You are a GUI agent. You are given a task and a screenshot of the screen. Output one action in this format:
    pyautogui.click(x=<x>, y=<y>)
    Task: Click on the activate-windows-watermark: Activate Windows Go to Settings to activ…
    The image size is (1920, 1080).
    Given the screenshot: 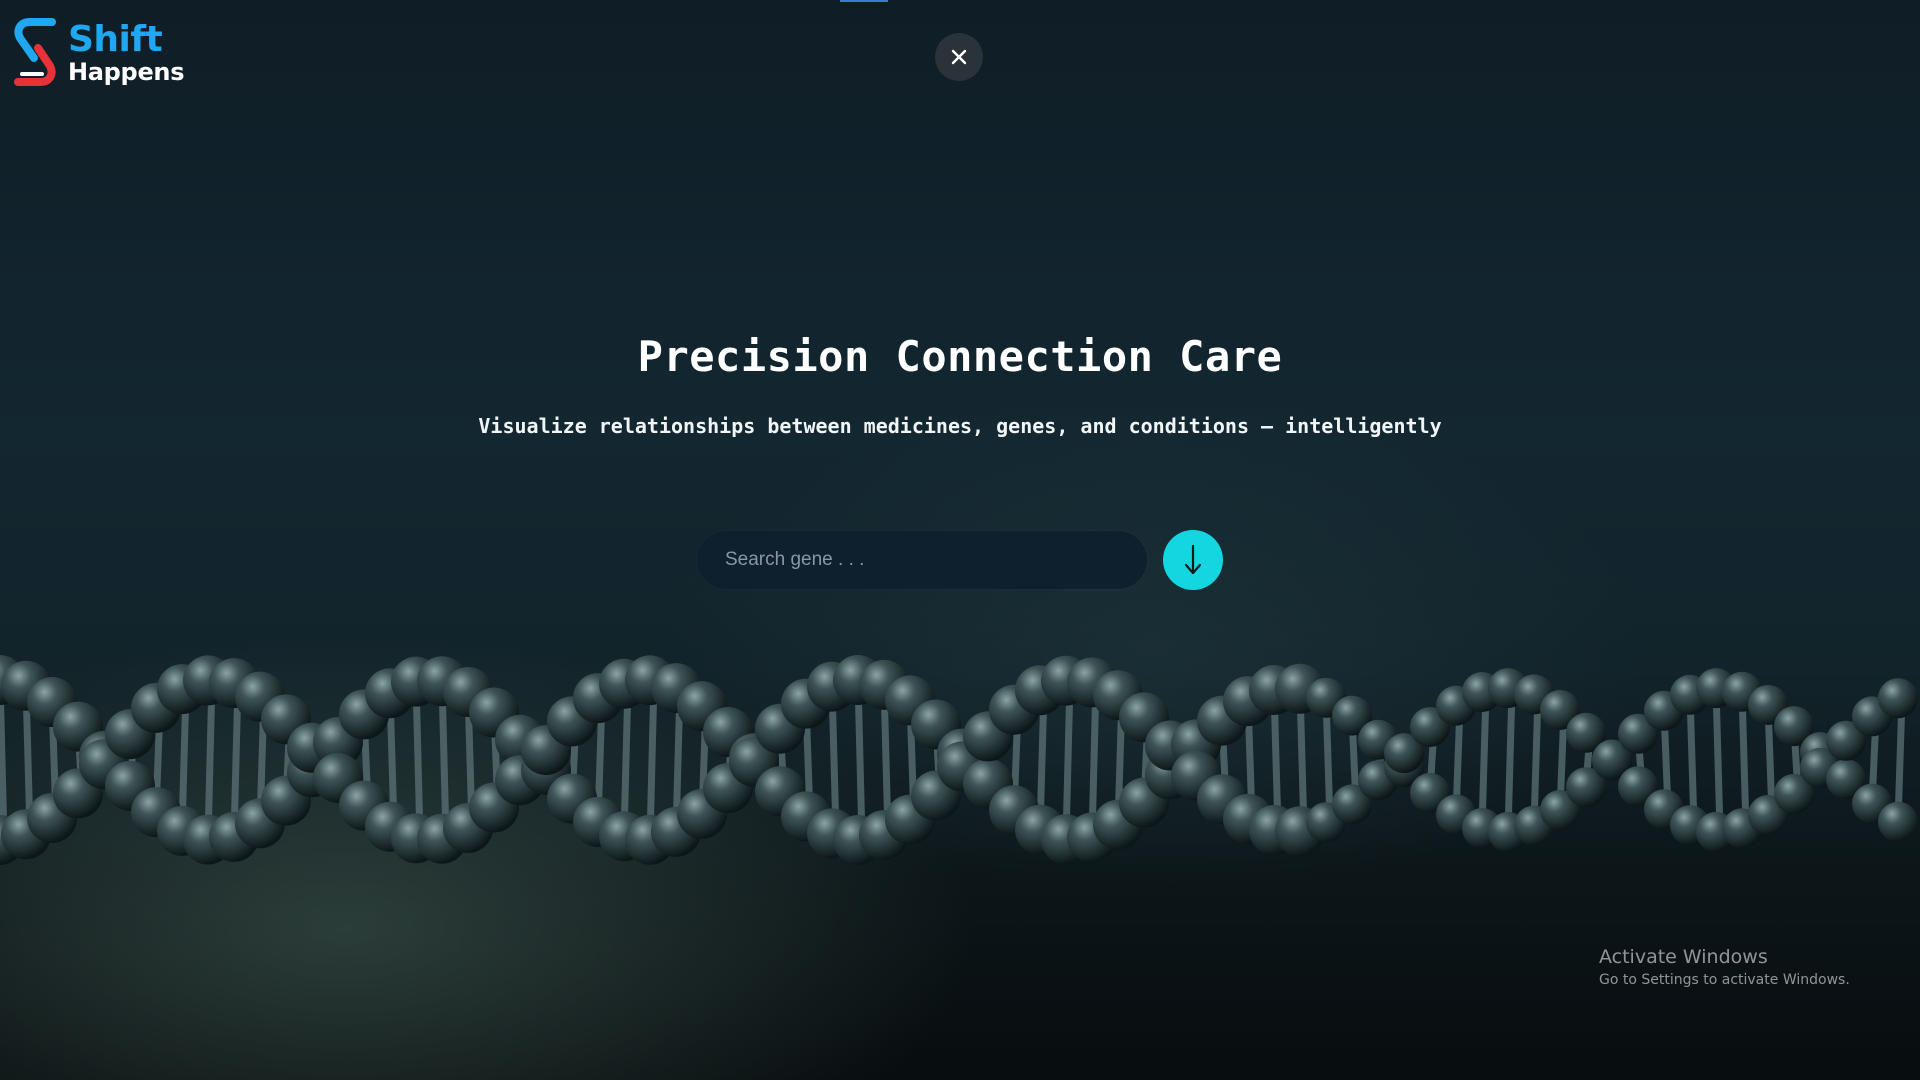 What is the action you would take?
    pyautogui.click(x=1724, y=967)
    